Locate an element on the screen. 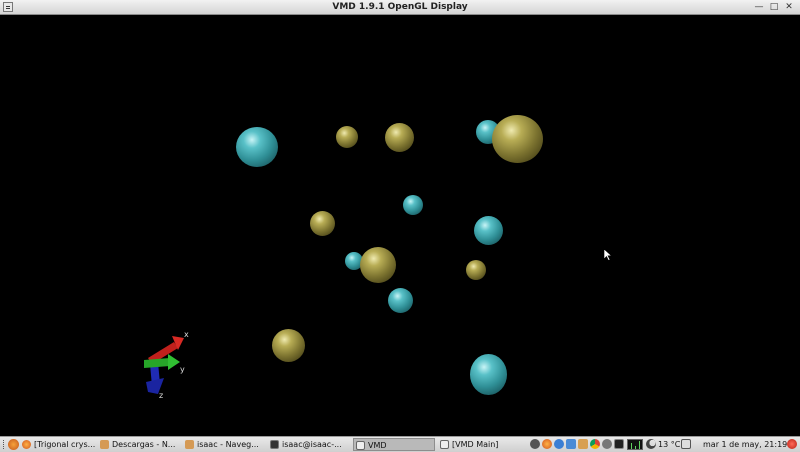  window-titlebar: VMD 1.9.1 OpenGL Display — □ ✕ is located at coordinates (400, 7).